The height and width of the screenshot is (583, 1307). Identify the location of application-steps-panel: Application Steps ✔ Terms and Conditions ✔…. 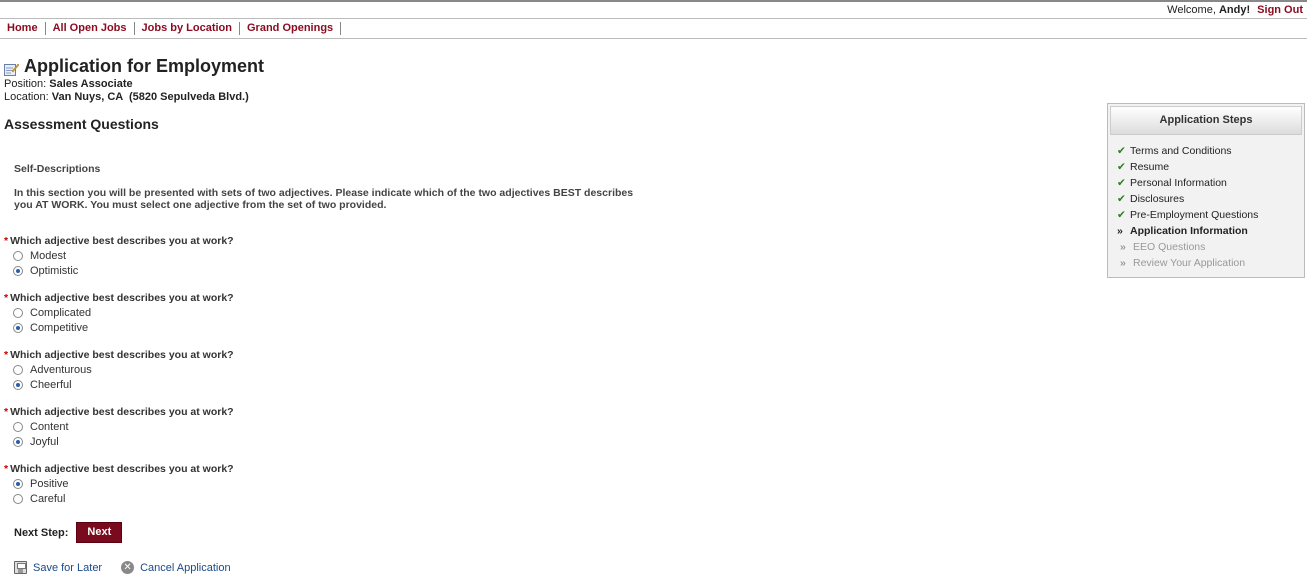
(1206, 190).